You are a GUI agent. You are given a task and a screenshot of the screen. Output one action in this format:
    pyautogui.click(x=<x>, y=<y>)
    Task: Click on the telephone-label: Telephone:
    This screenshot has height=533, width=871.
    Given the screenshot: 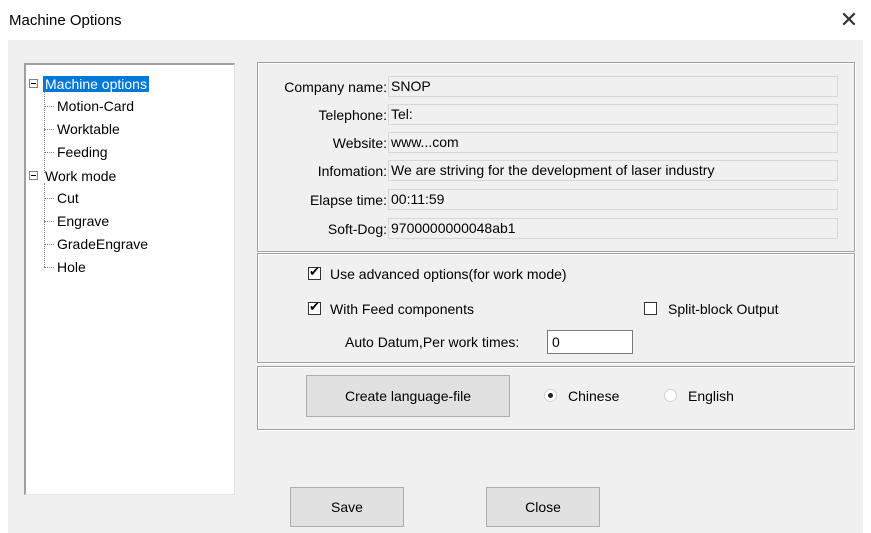 What is the action you would take?
    pyautogui.click(x=352, y=115)
    